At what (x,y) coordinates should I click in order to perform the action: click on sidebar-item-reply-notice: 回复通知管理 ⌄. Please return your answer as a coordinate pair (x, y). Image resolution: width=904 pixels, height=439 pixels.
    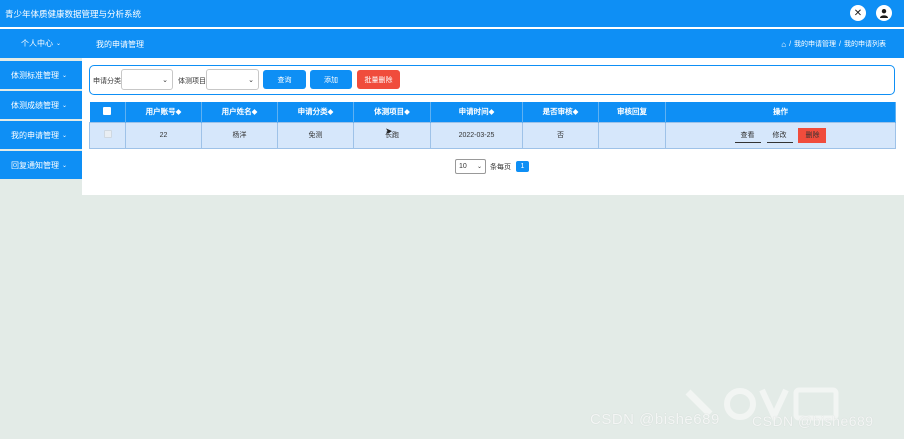
    Looking at the image, I should click on (41, 165).